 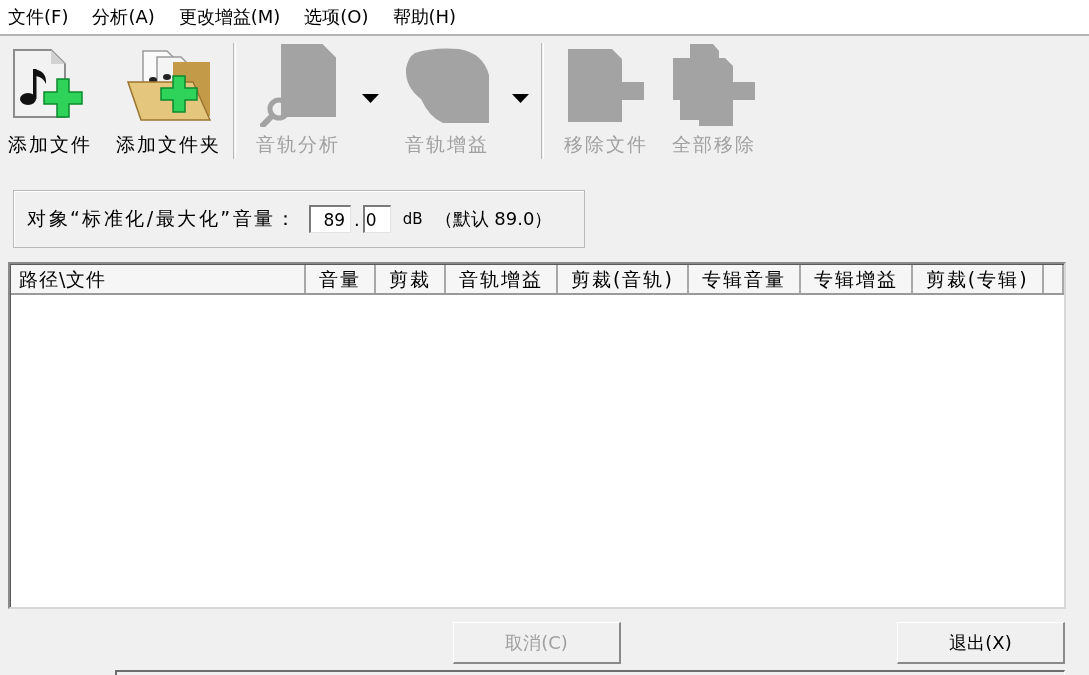 I want to click on unit-label: dB, so click(x=412, y=219).